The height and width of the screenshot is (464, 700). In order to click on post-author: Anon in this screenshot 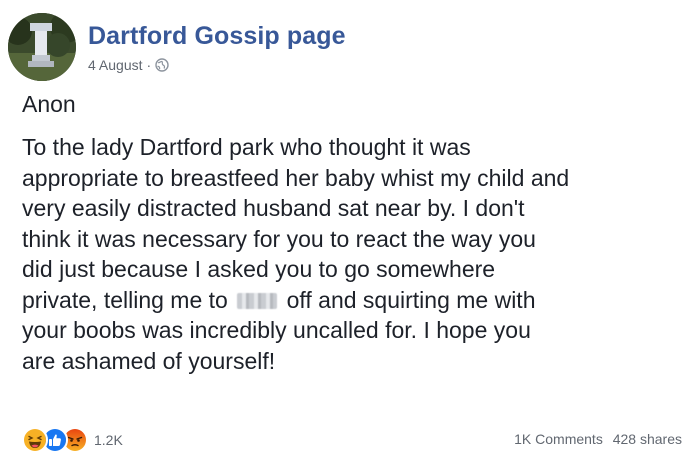, I will do `click(49, 104)`.